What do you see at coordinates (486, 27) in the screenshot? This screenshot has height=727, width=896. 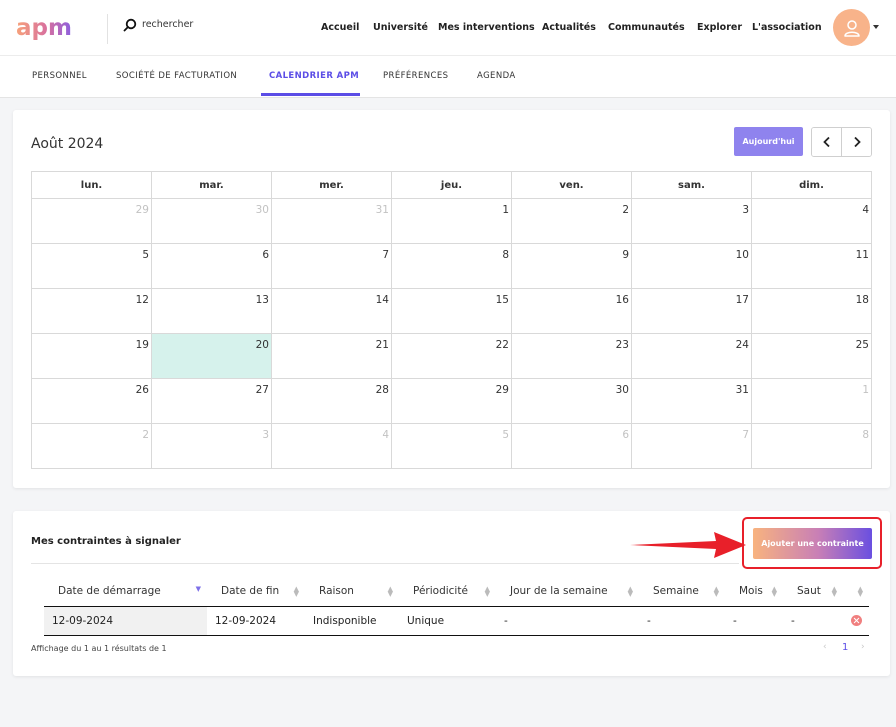 I see `nav-mes-interventions: Mes interventions` at bounding box center [486, 27].